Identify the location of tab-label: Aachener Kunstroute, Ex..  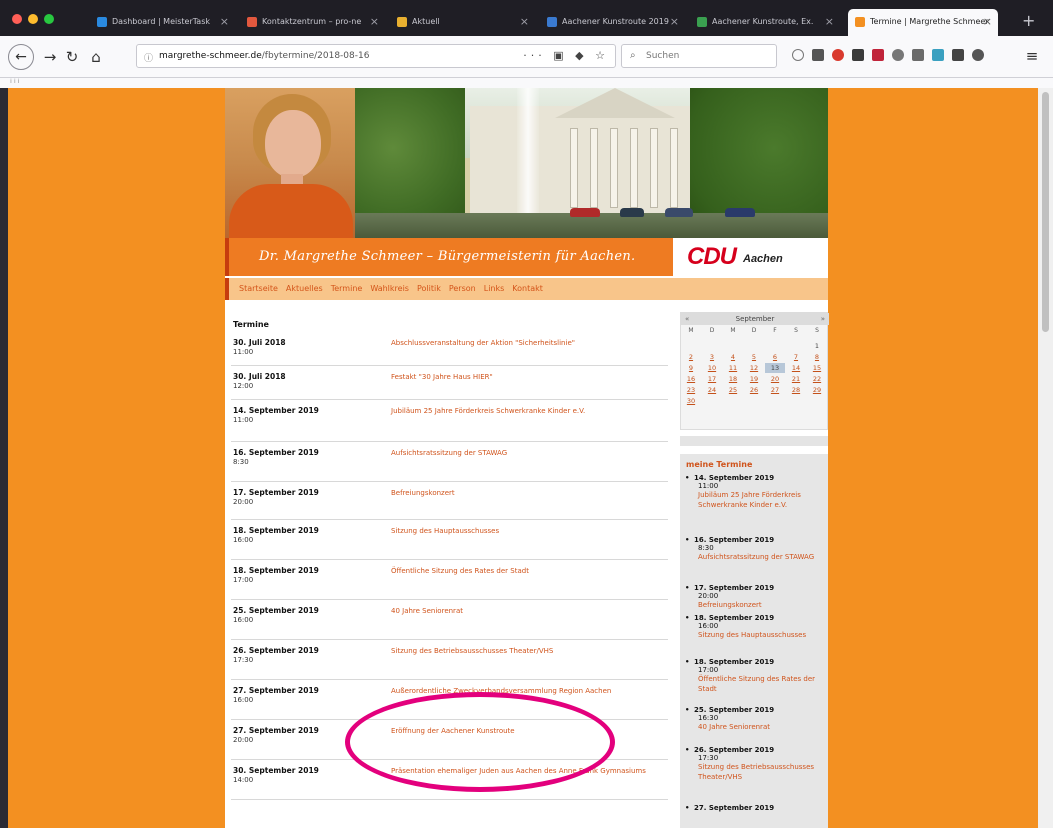
(763, 21).